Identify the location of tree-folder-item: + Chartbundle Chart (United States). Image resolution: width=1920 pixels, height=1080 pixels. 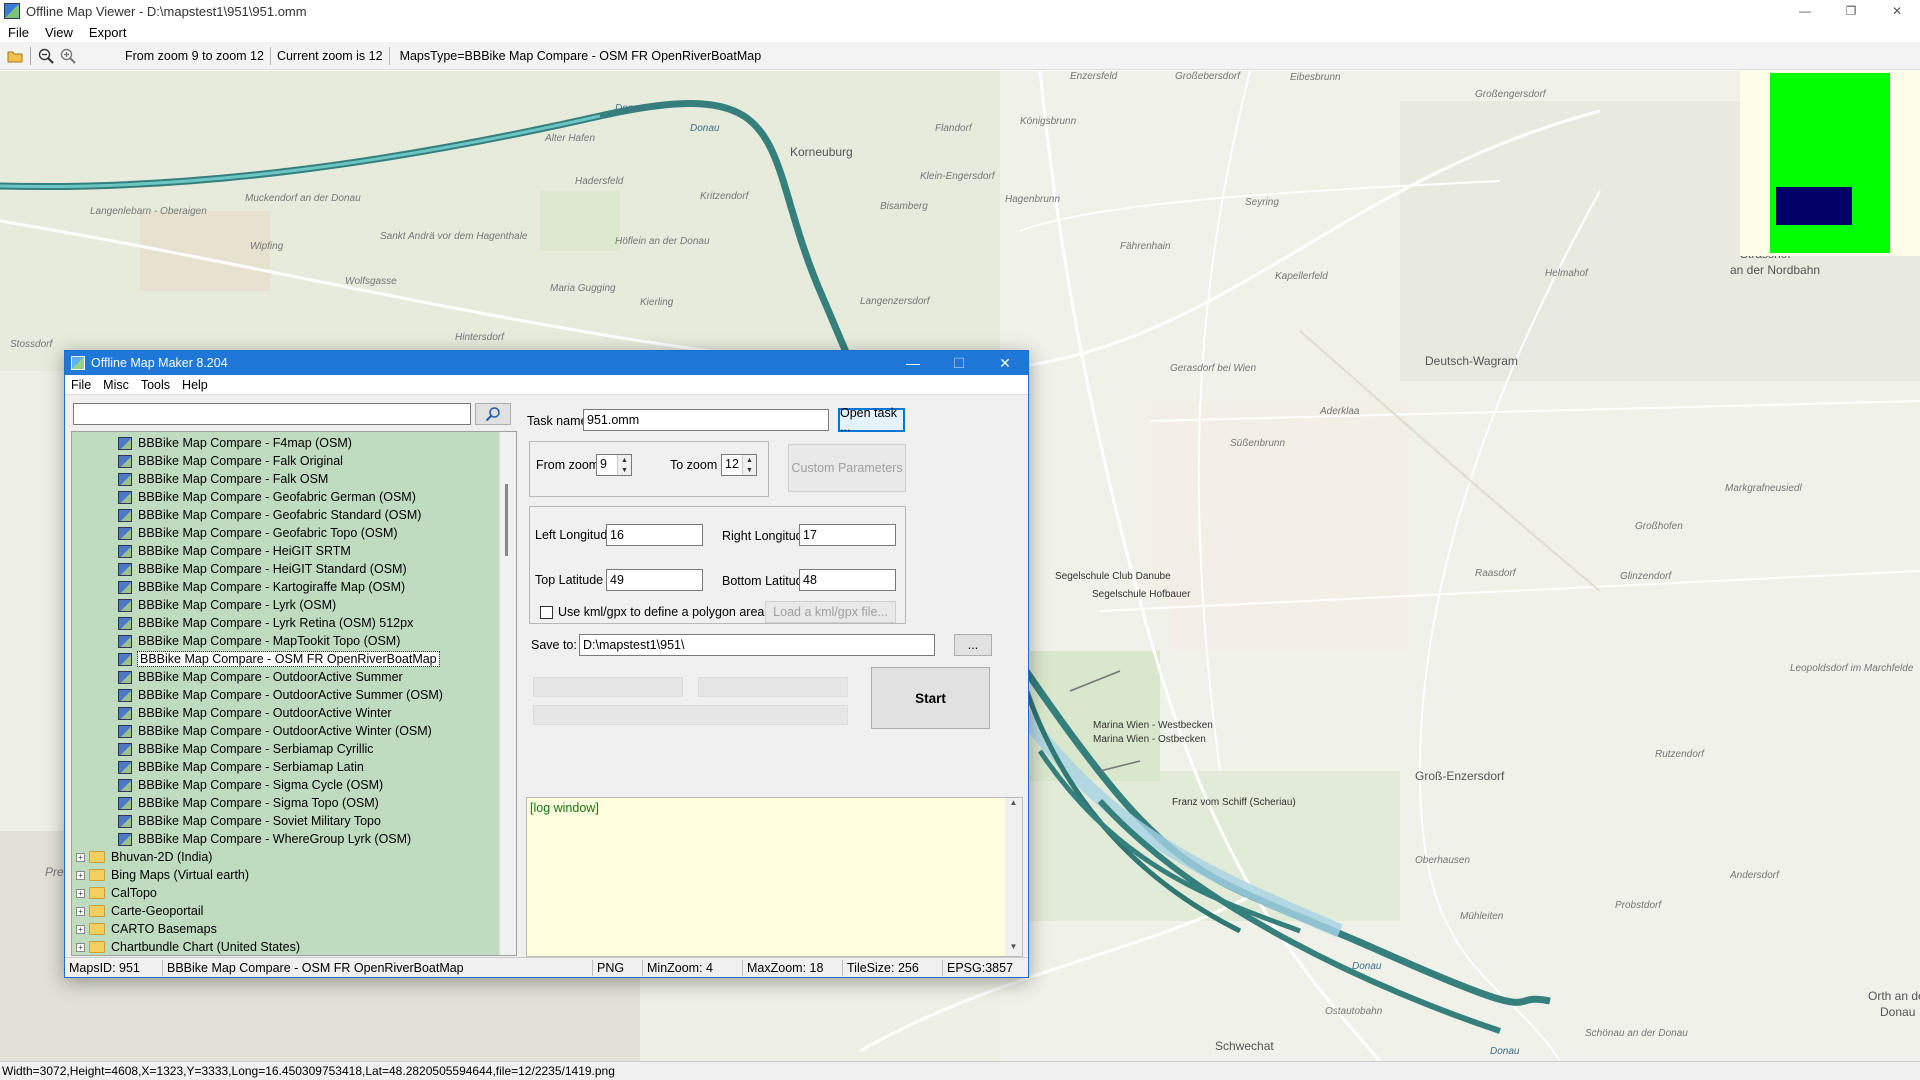
(188, 946).